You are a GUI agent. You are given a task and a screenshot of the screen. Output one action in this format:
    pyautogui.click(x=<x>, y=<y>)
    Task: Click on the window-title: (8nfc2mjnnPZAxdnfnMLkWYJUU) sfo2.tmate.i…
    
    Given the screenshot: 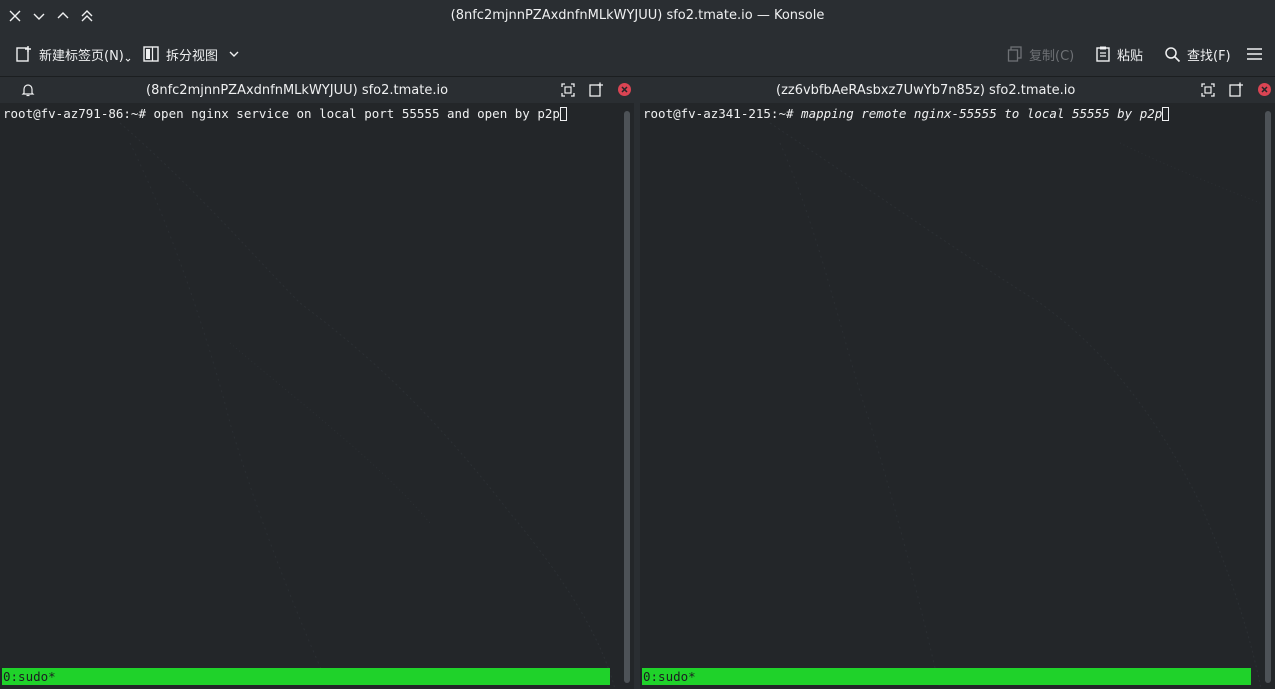 What is the action you would take?
    pyautogui.click(x=637, y=15)
    